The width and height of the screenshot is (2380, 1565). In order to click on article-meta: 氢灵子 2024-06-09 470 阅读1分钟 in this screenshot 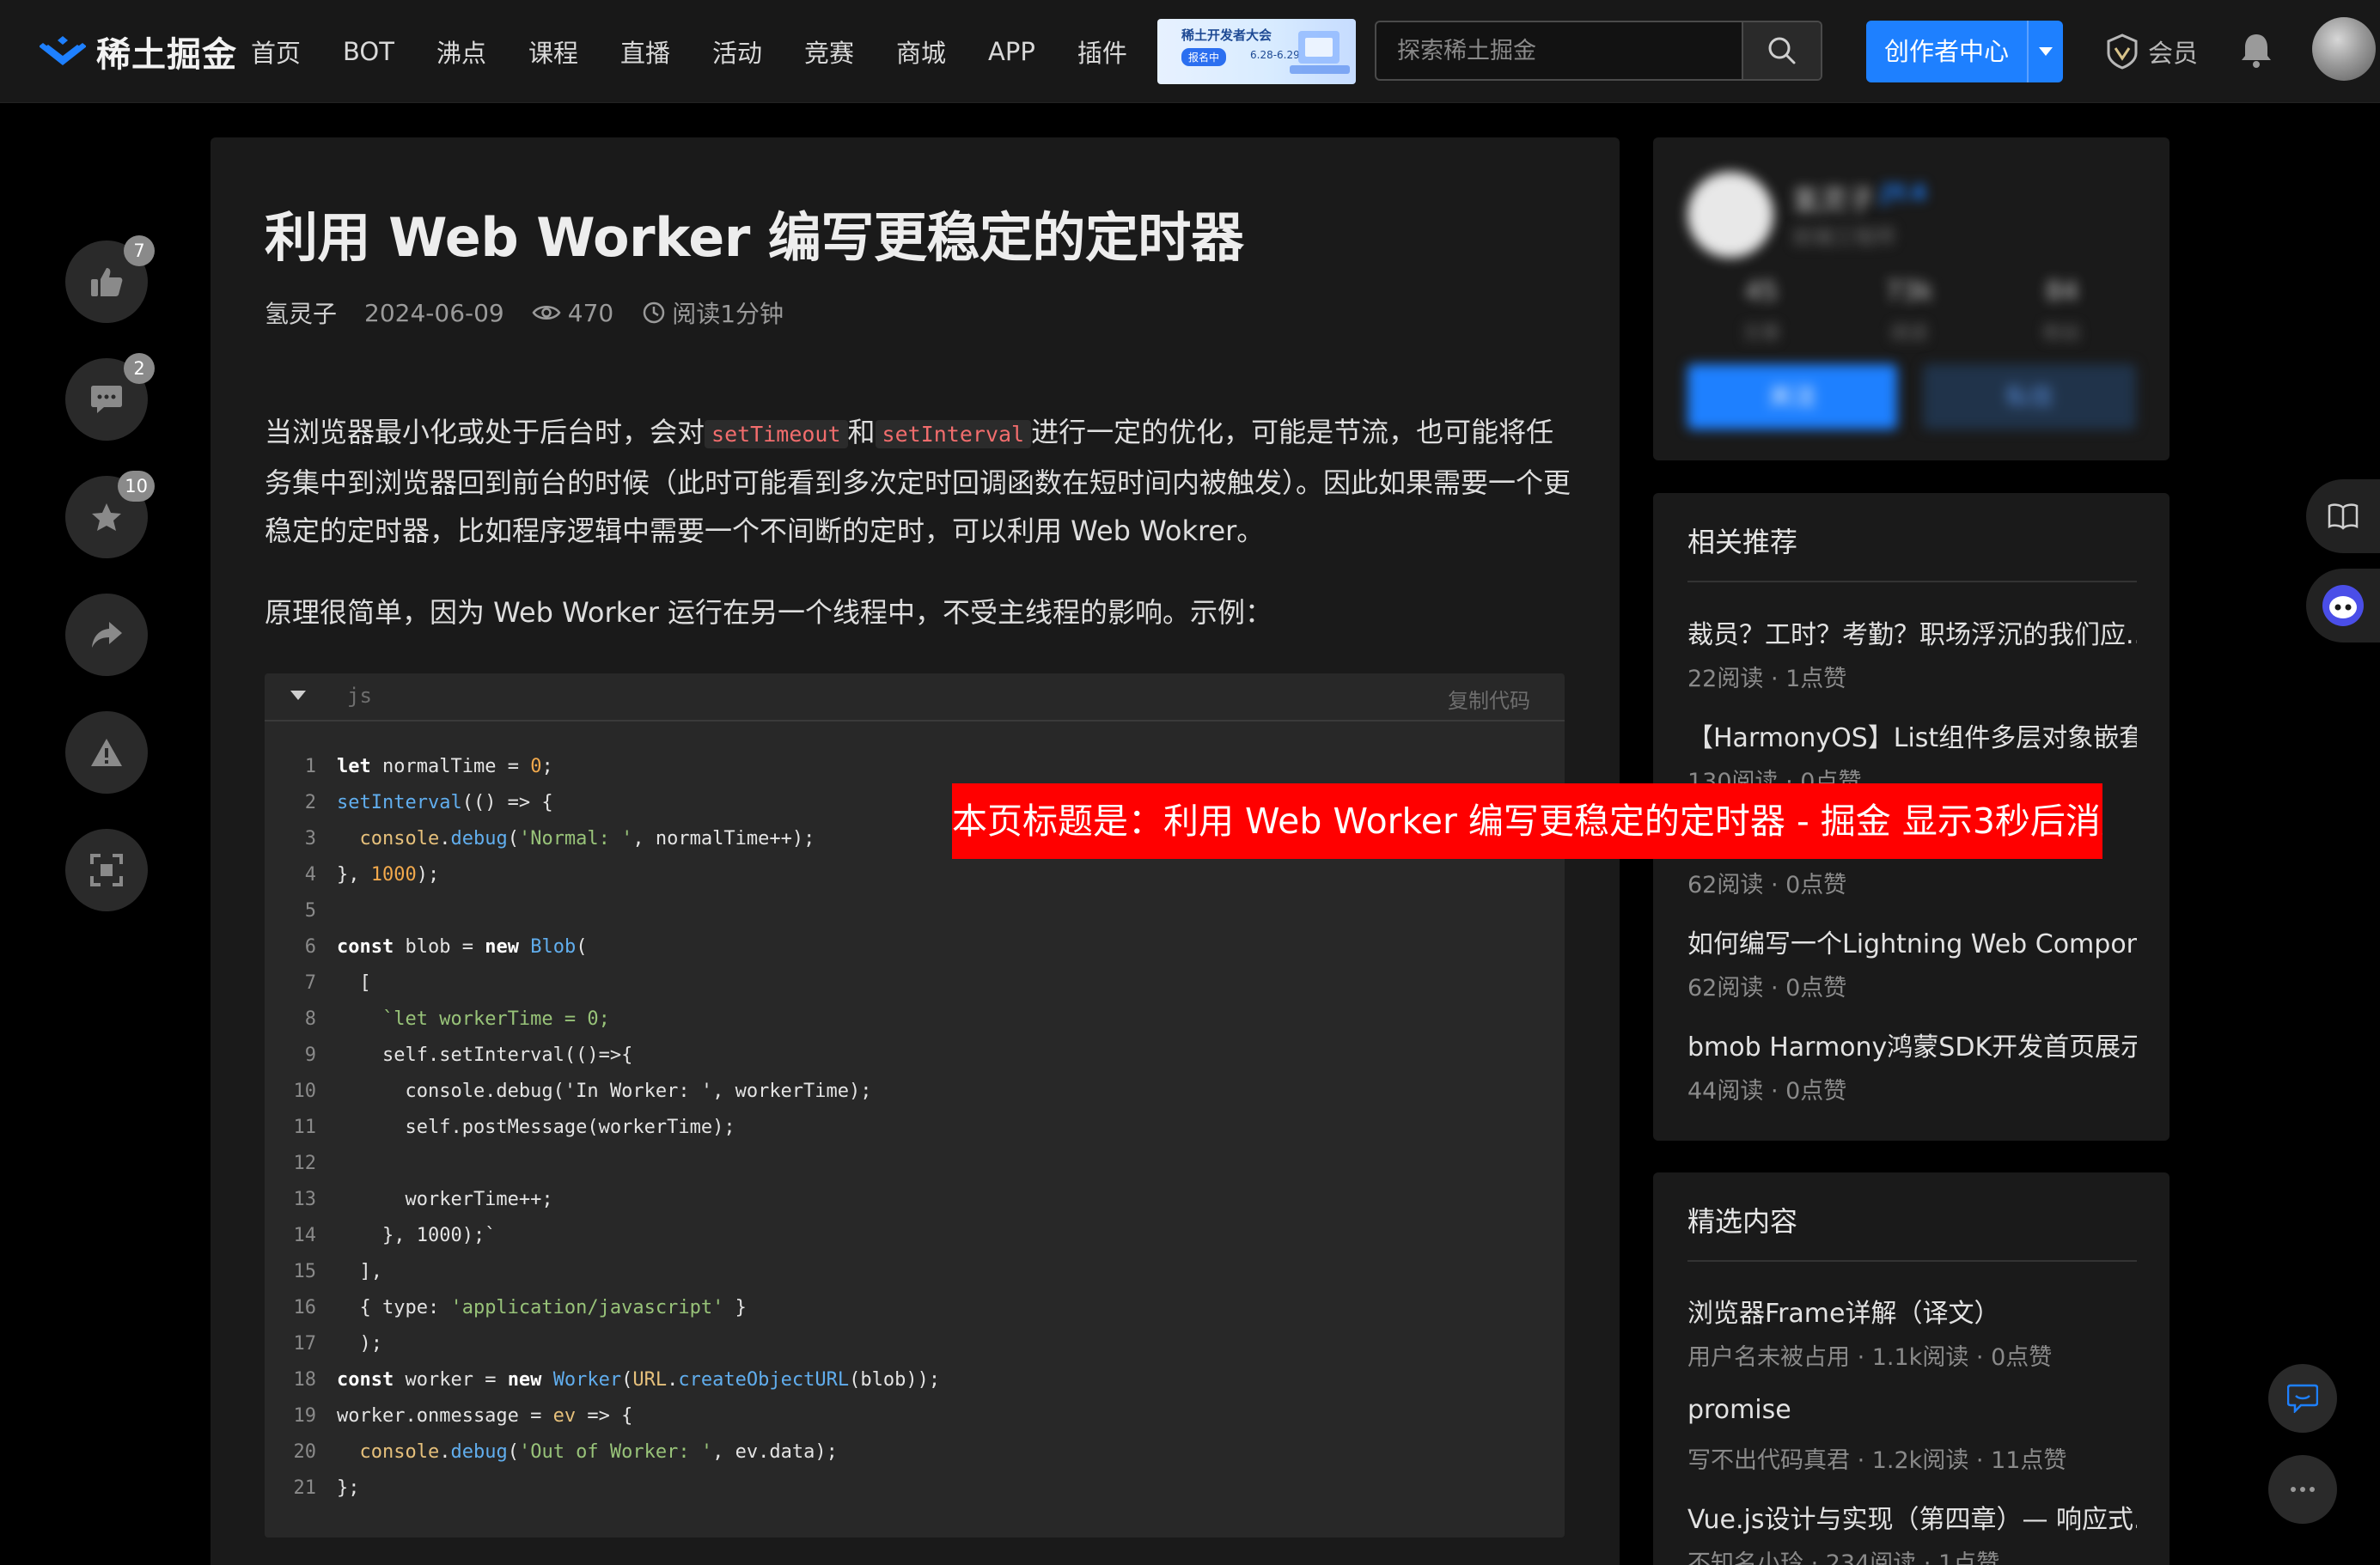, I will do `click(524, 313)`.